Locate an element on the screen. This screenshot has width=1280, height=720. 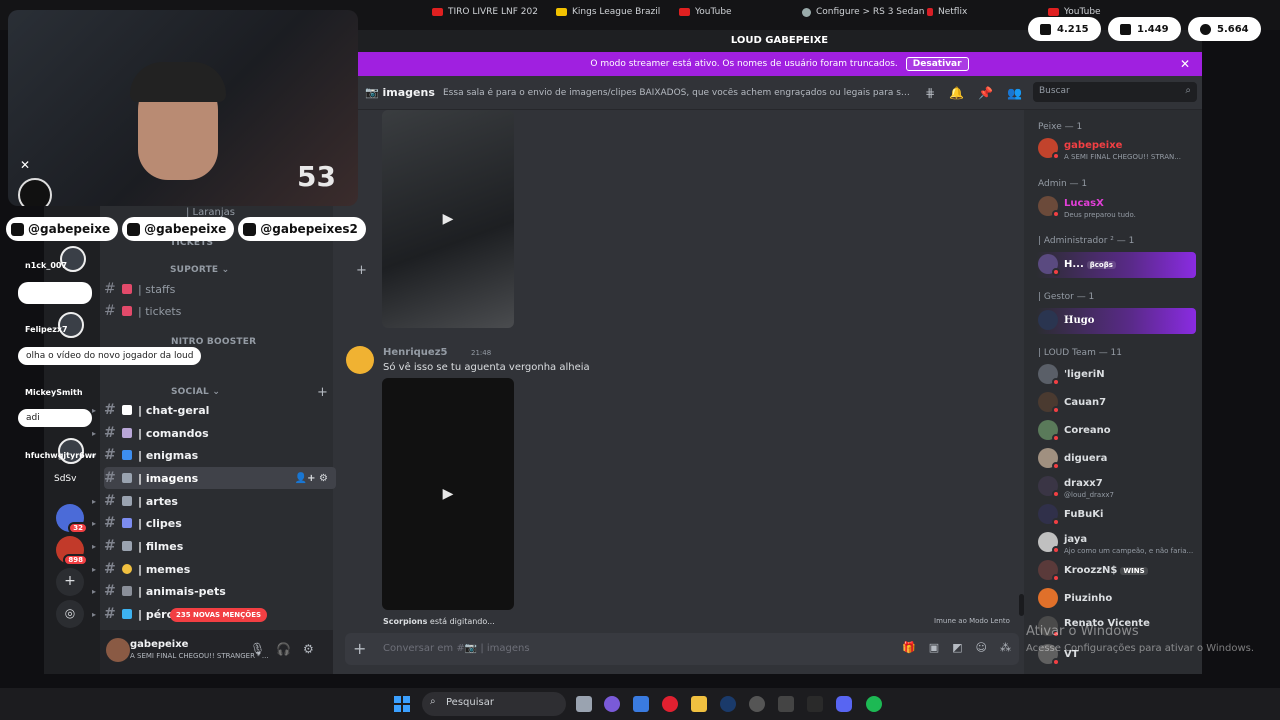
member-item: H... βcoβs is located at coordinates (1116, 265).